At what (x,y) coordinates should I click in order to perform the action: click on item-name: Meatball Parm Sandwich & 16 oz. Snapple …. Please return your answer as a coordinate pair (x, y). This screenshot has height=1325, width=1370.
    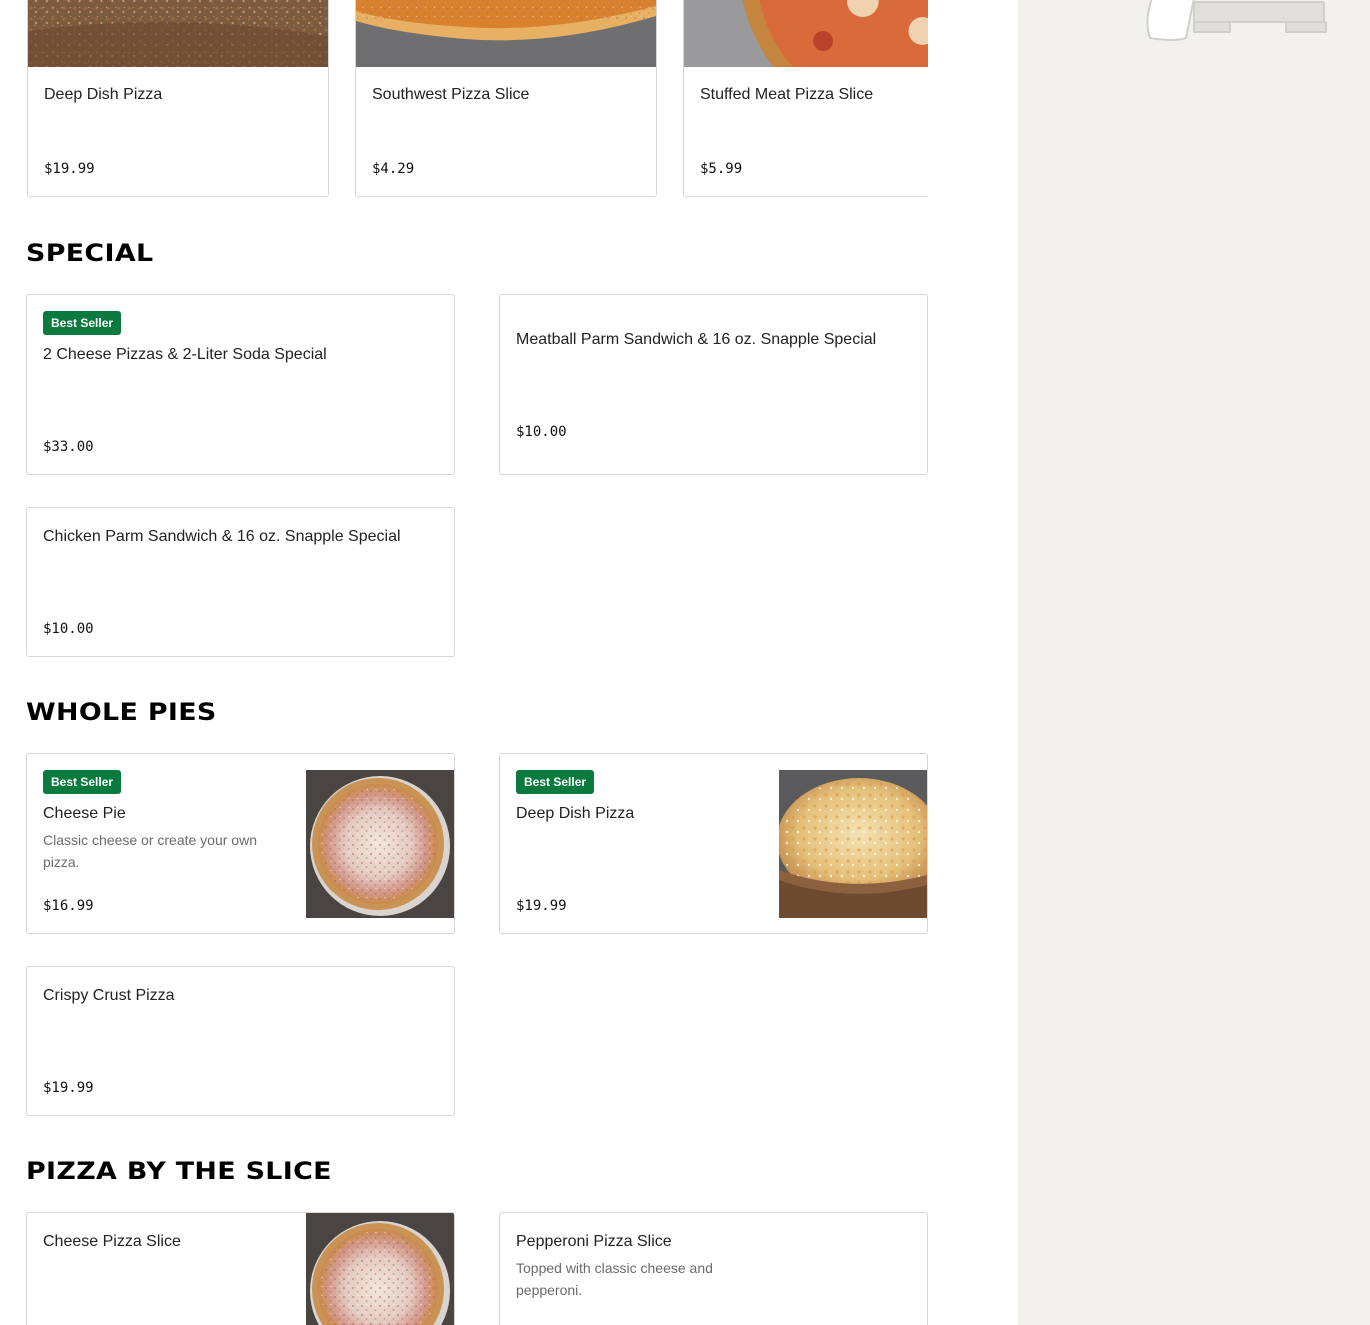
    Looking at the image, I should click on (696, 339).